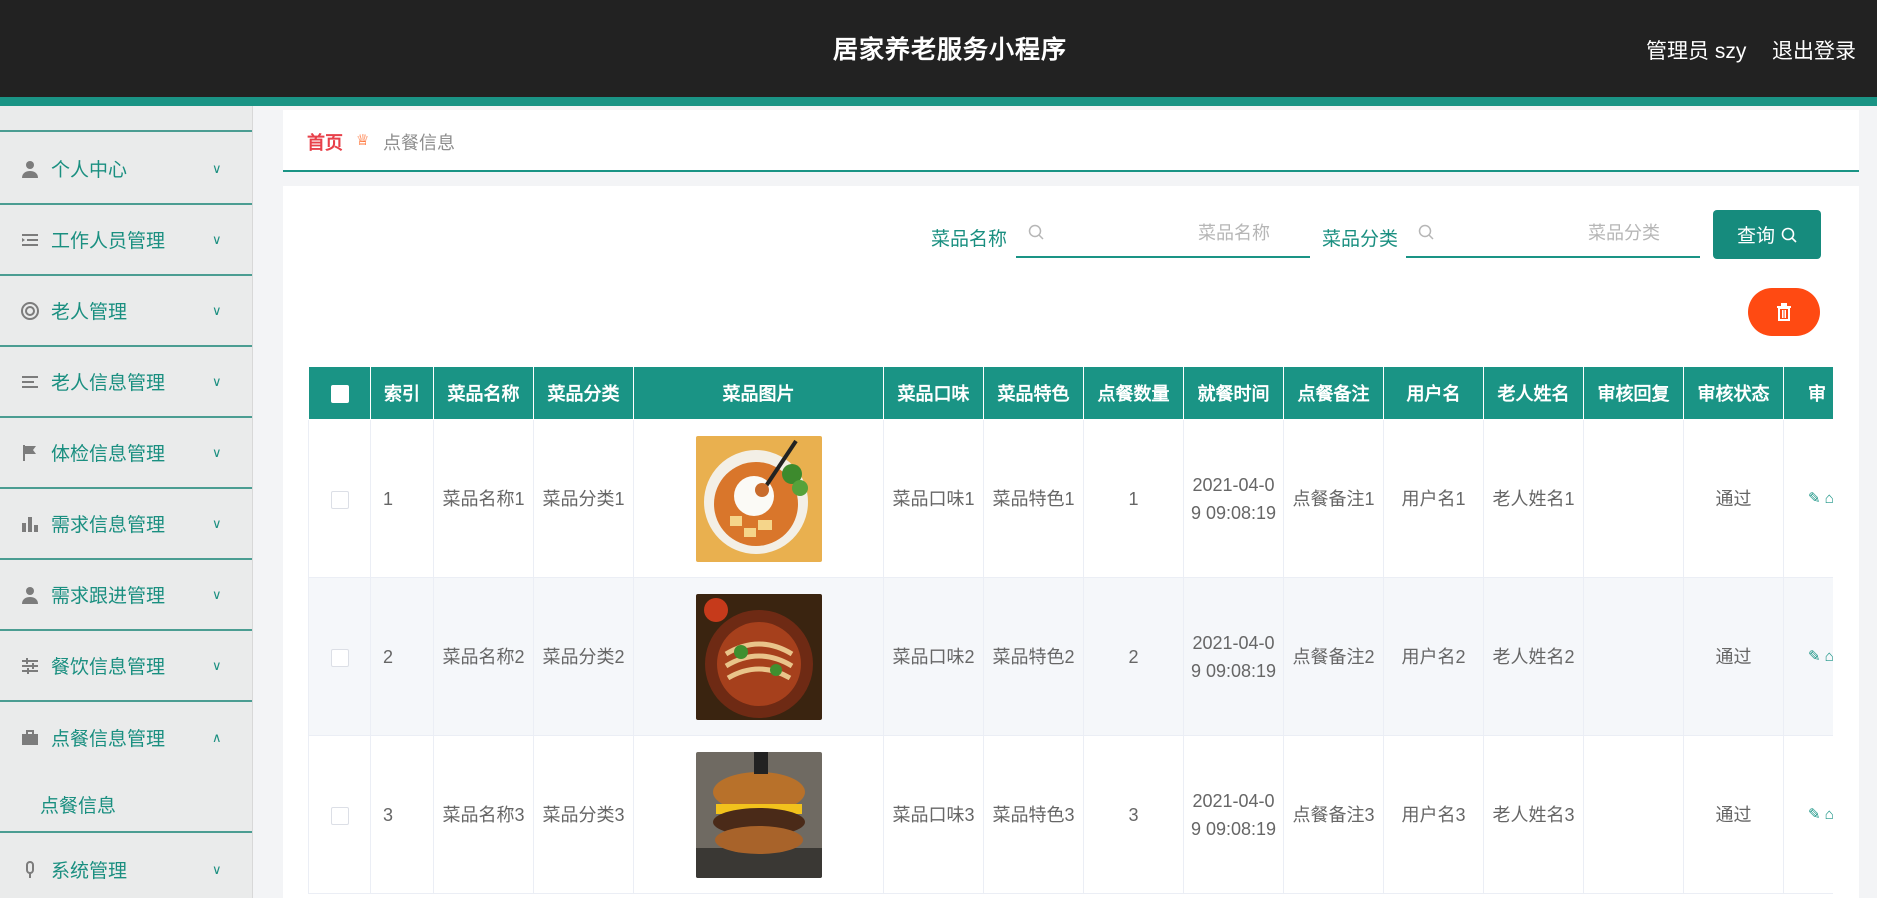 This screenshot has width=1877, height=898. Describe the element at coordinates (30, 453) in the screenshot. I see `flag-icon` at that location.